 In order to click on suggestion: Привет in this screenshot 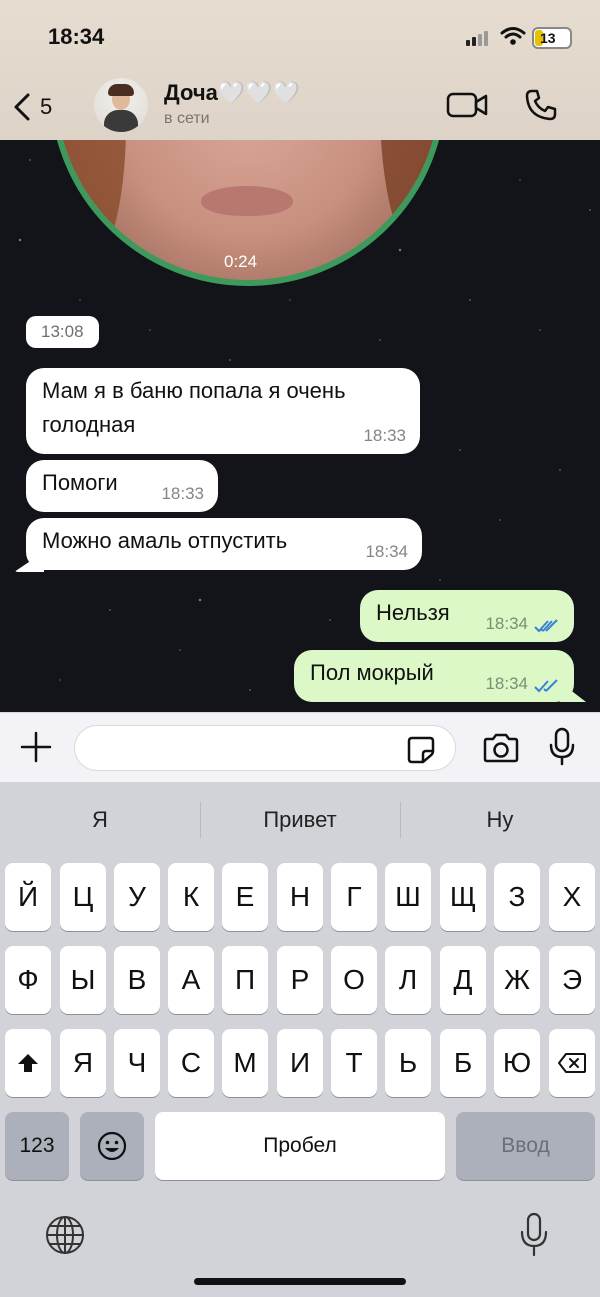, I will do `click(300, 820)`.